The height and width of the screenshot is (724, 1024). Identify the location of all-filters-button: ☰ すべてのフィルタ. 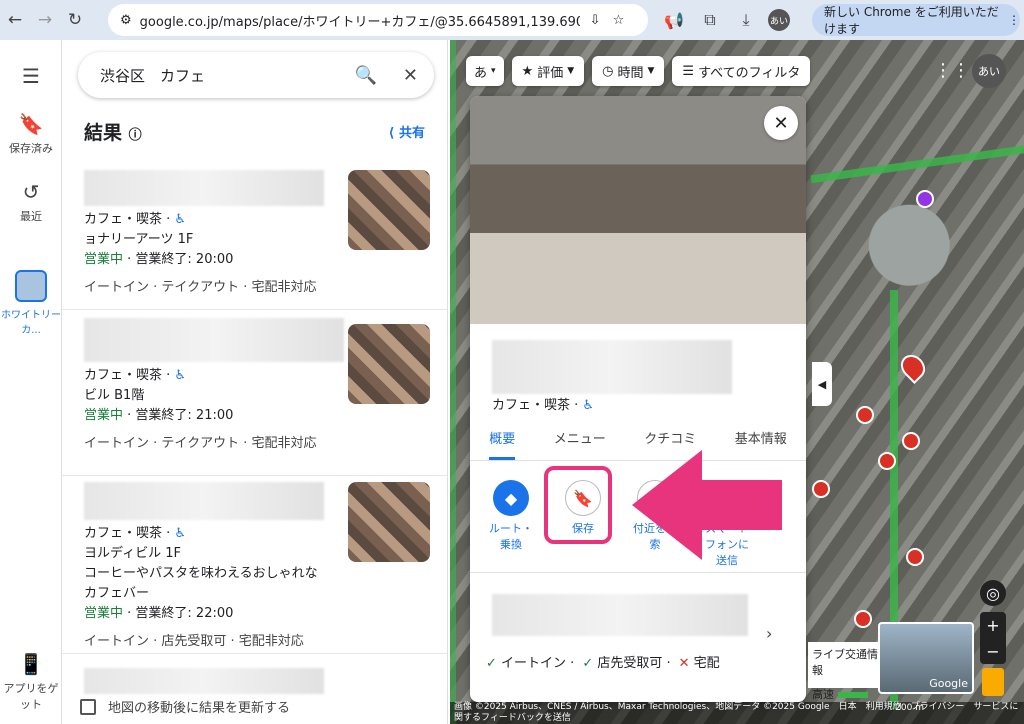
(741, 71).